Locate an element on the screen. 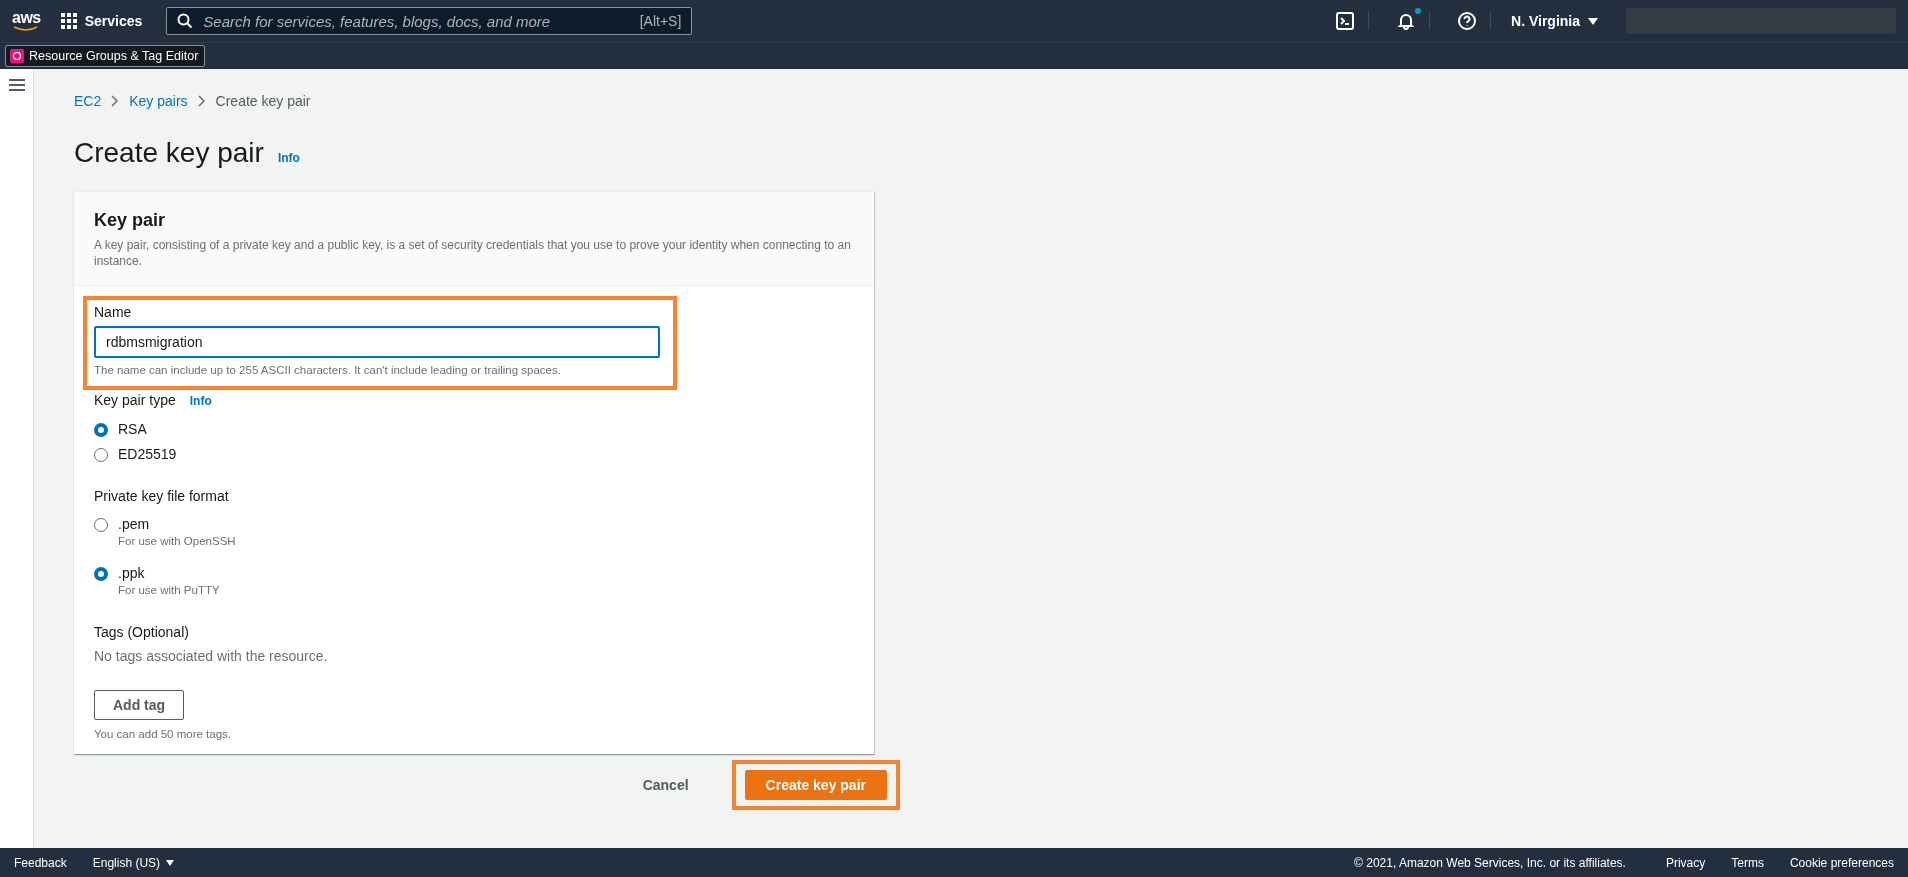 This screenshot has height=877, width=1908. card-title: Key pair is located at coordinates (130, 220).